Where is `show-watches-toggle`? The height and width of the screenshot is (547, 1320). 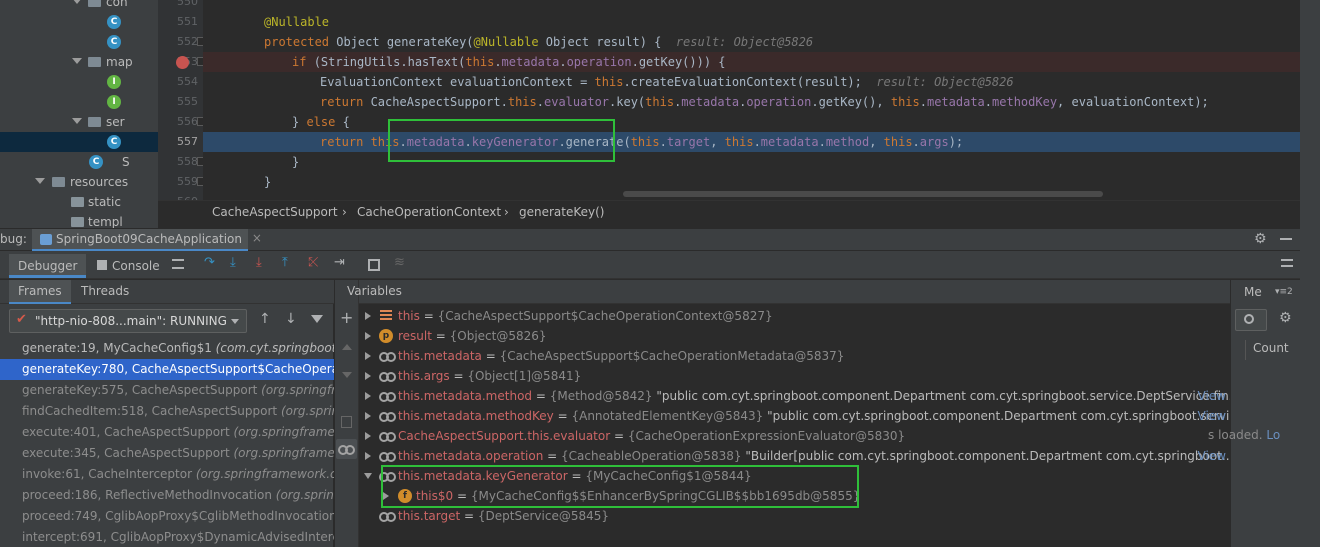
show-watches-toggle is located at coordinates (346, 449).